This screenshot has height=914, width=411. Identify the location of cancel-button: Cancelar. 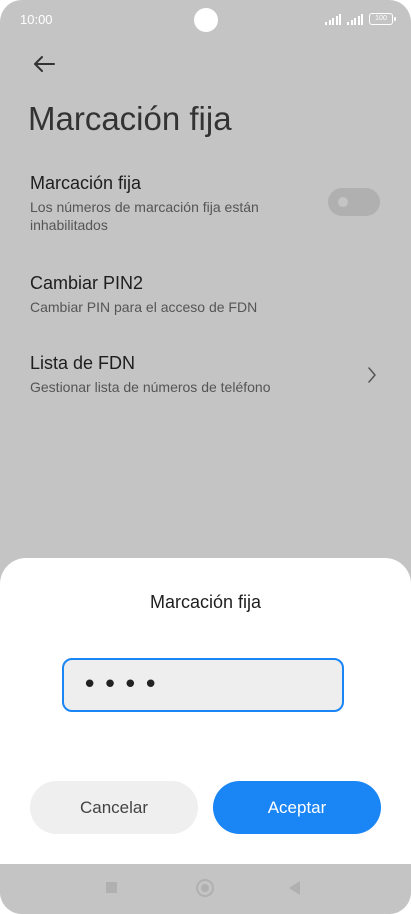
(114, 807).